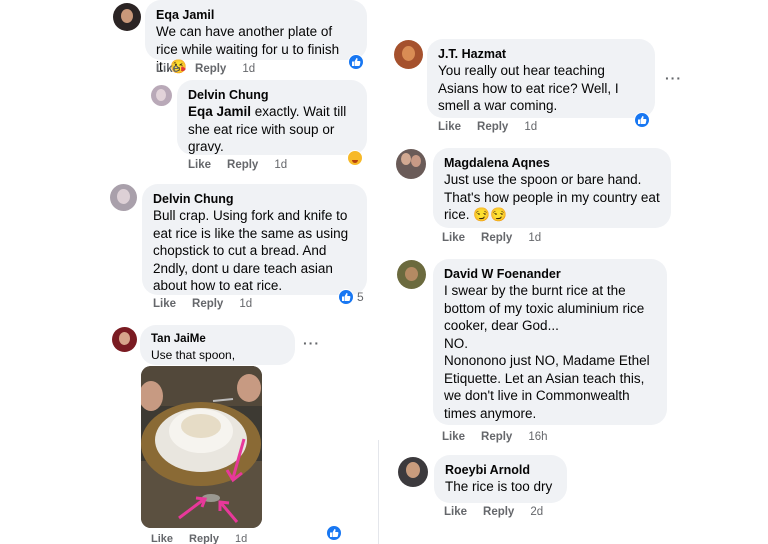 The image size is (768, 544). Describe the element at coordinates (541, 54) in the screenshot. I see `comment-author: J.T. Hazmat` at that location.